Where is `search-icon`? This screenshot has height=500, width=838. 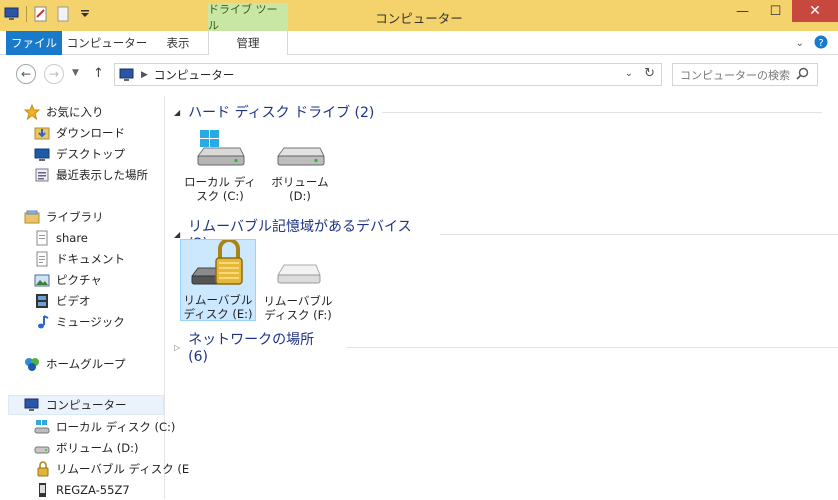 search-icon is located at coordinates (802, 75).